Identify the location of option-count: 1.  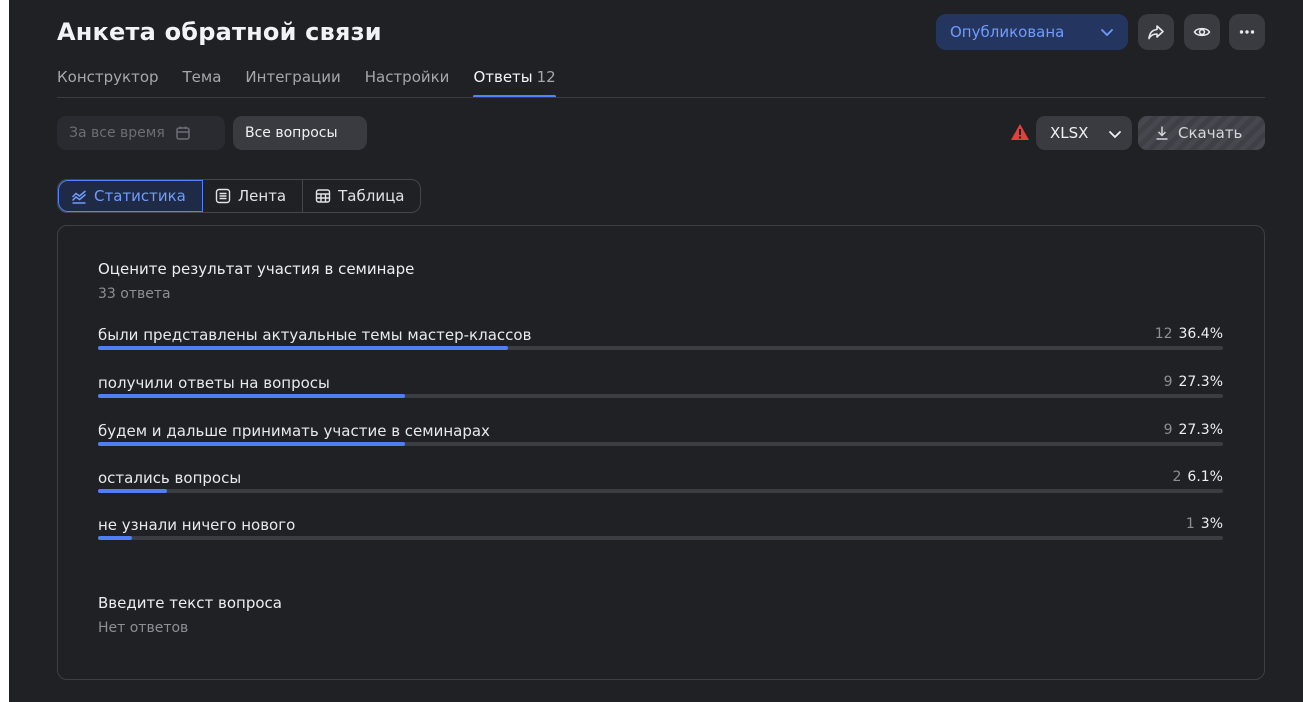
(1190, 524).